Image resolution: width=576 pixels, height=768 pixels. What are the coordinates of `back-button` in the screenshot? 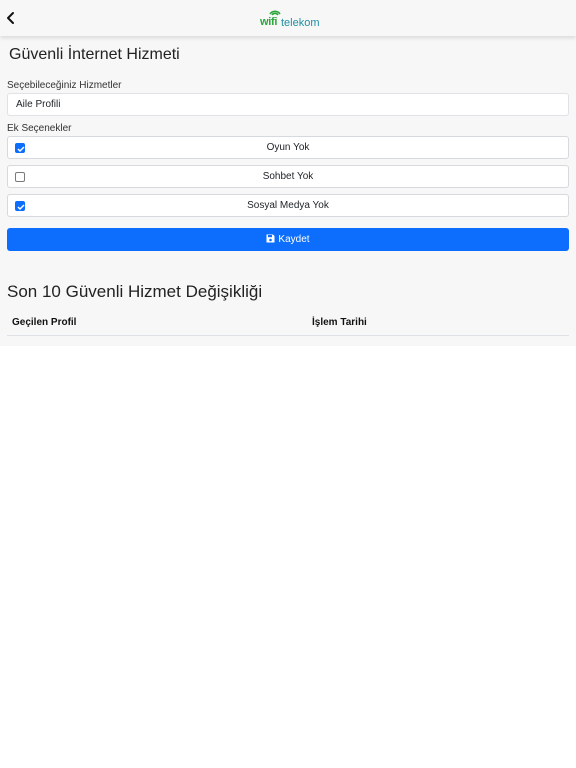 It's located at (11, 18).